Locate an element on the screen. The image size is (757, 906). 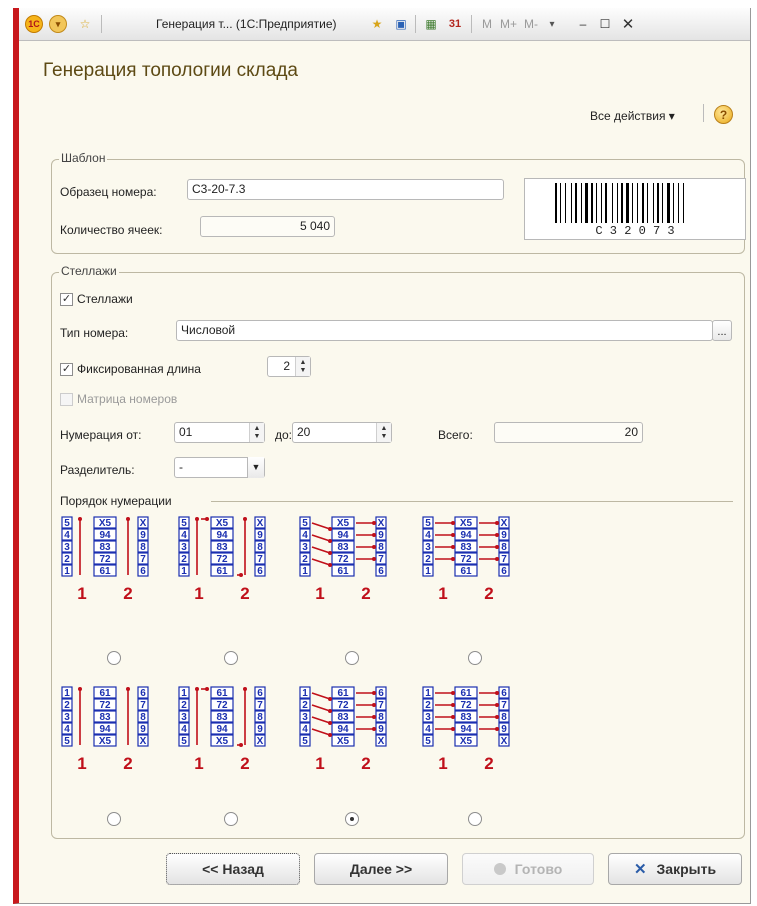
favorite-star-icon: ☆ is located at coordinates (85, 24).